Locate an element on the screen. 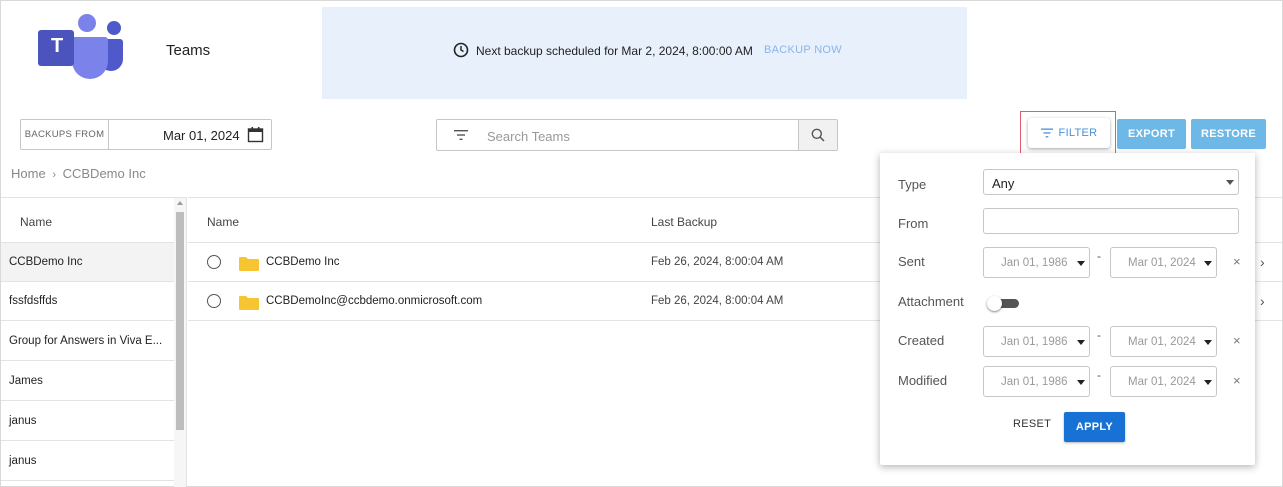 This screenshot has width=1283, height=487. clear-created-icon: × is located at coordinates (1237, 340).